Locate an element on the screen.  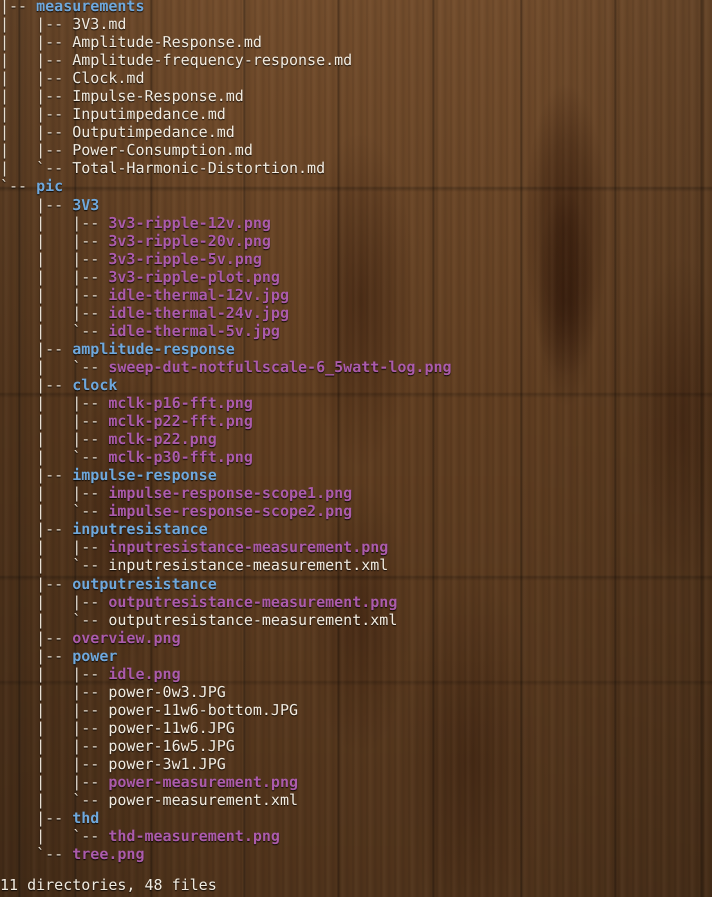
tree-file-name: power-measurement.png is located at coordinates (203, 782).